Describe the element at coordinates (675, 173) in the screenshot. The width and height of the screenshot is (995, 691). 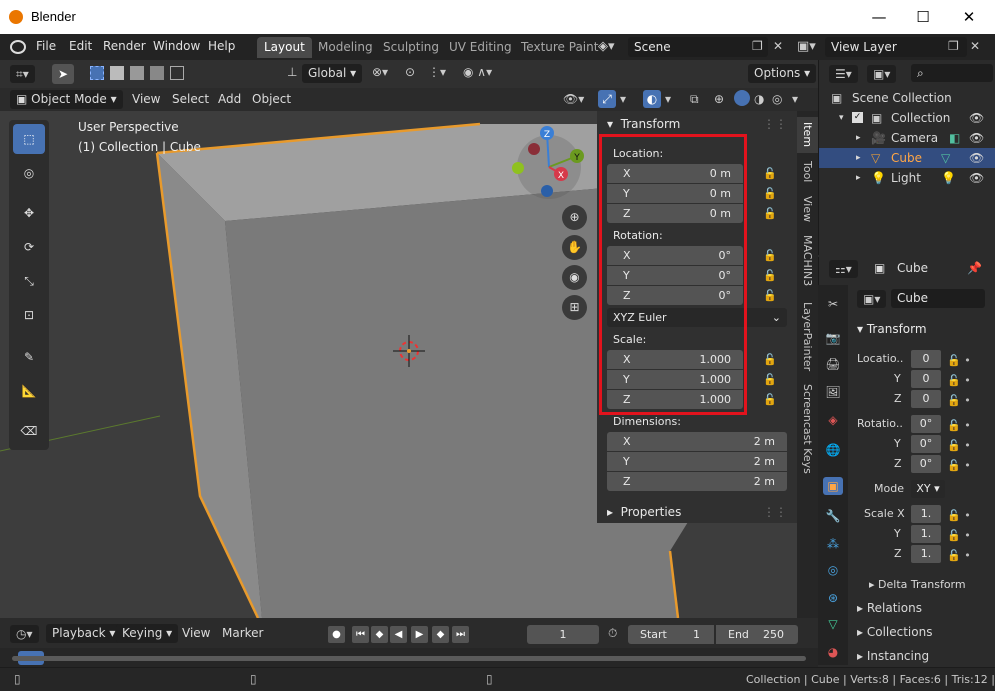
I see `location-x-field: X0 m` at that location.